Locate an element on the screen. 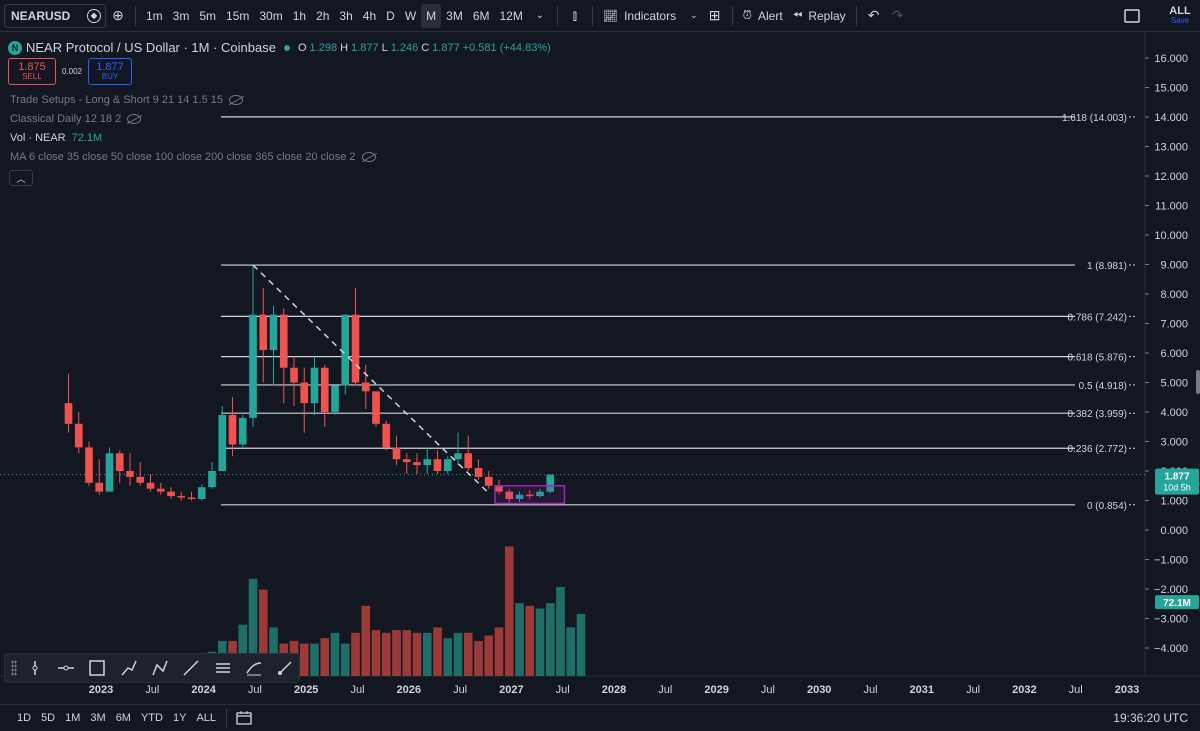  save-label: Save is located at coordinates (1180, 20).